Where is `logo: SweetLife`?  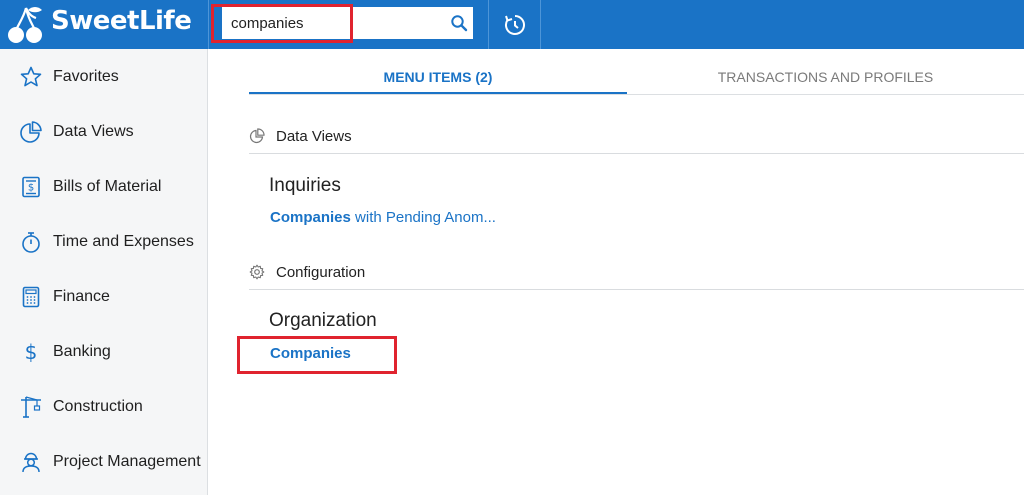 logo: SweetLife is located at coordinates (104, 24).